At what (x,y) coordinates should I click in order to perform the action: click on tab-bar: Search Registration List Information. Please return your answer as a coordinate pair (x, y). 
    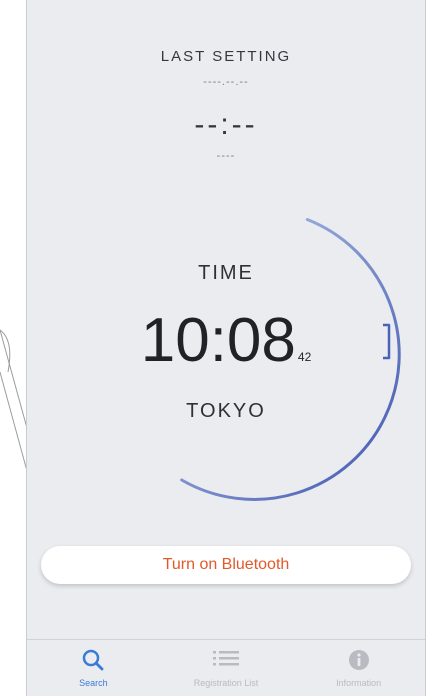
    Looking at the image, I should click on (226, 667).